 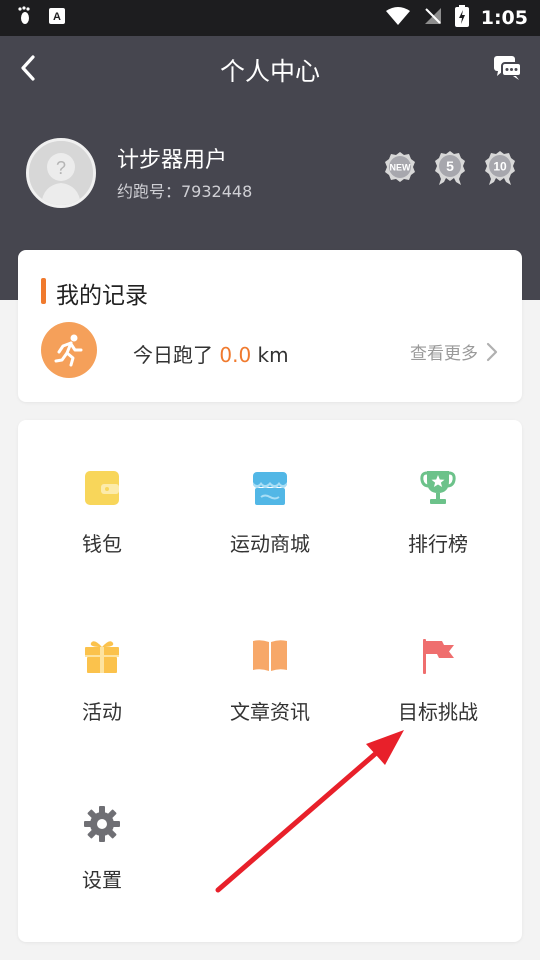 I want to click on wallet-icon, so click(x=102, y=488).